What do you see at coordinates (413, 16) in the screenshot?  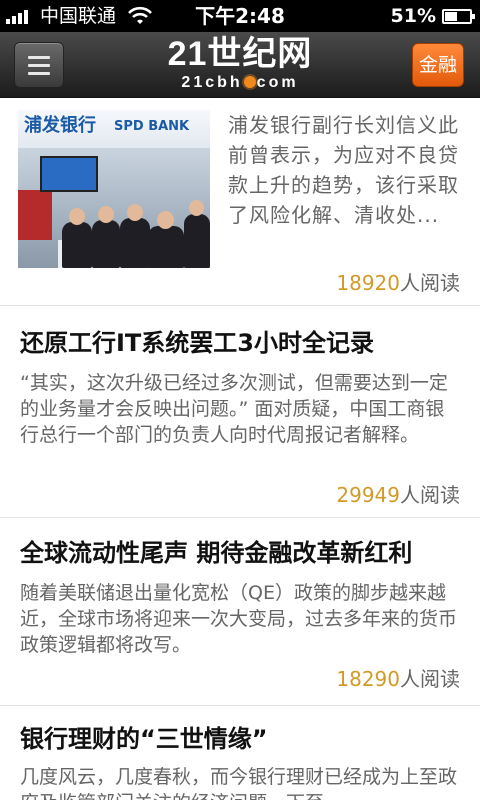 I see `battery-percent: 51%` at bounding box center [413, 16].